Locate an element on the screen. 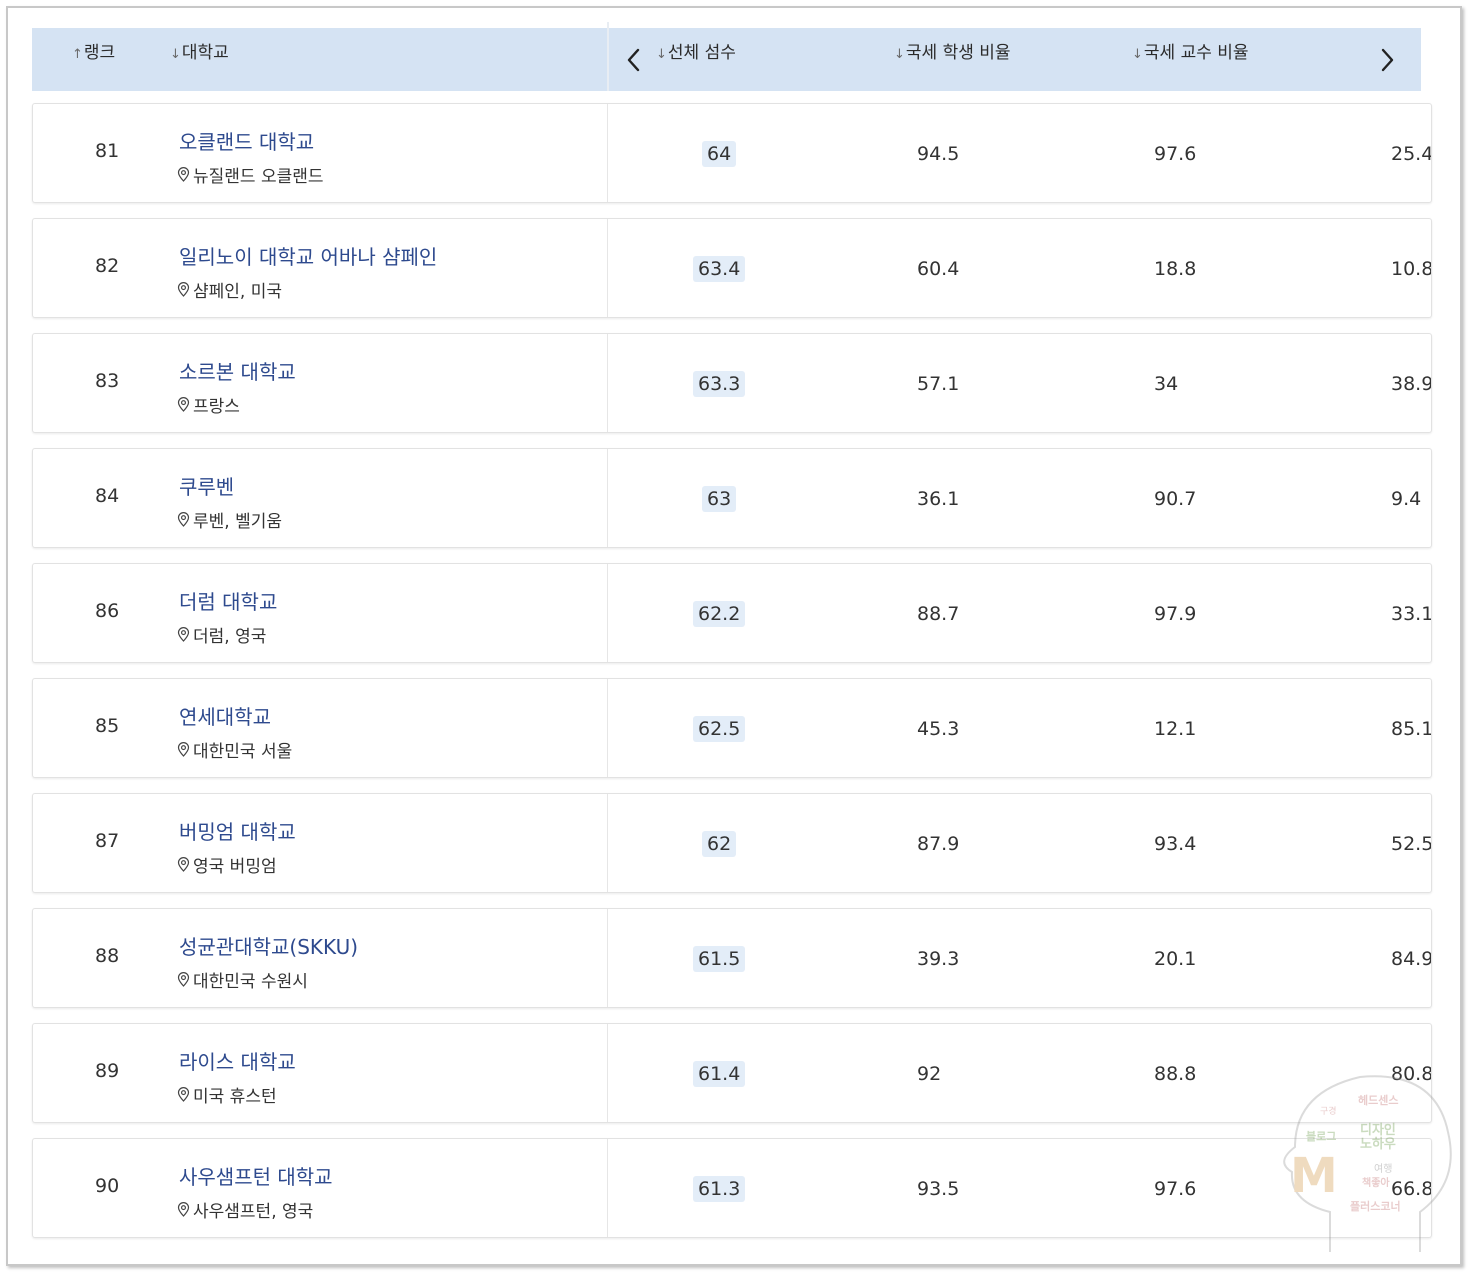 The height and width of the screenshot is (1273, 1469). table-row: 89 라이스 대학교 미국 휴스턴 61.4 92 88.8 80.8 is located at coordinates (732, 1073).